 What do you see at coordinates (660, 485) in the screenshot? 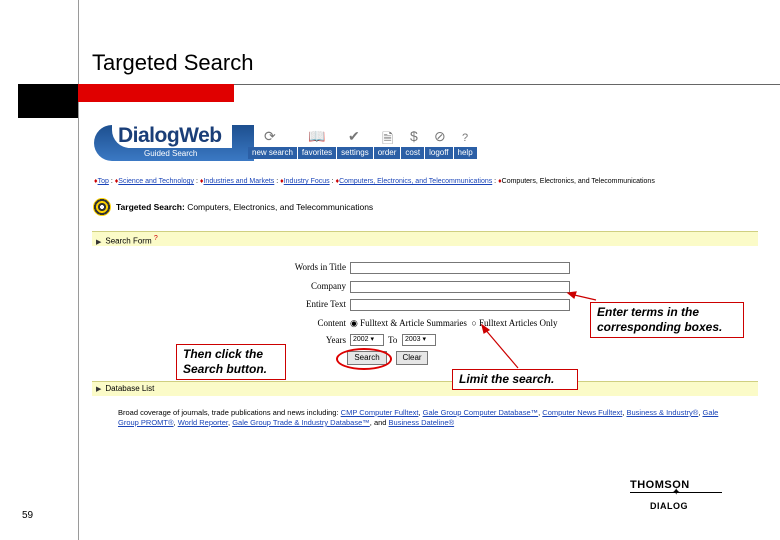
I see `thomson-logo: THOMSON` at bounding box center [660, 485].